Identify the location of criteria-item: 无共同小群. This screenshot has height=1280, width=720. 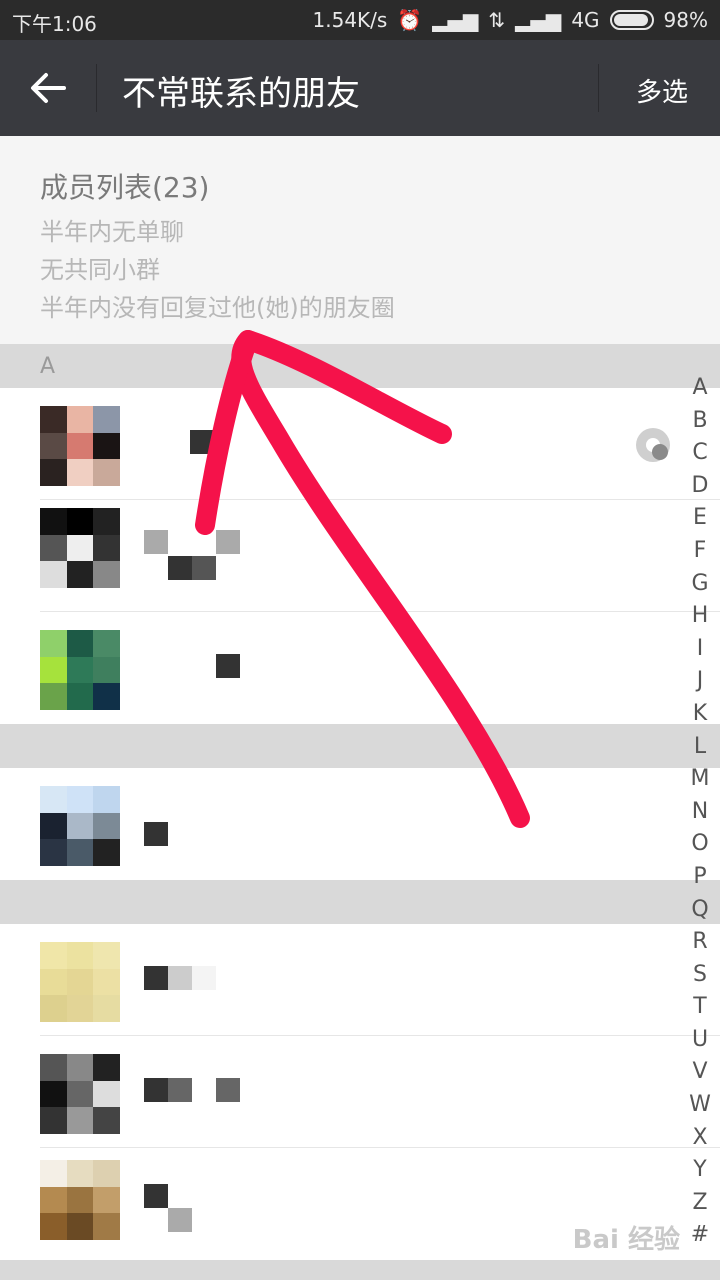
(100, 270).